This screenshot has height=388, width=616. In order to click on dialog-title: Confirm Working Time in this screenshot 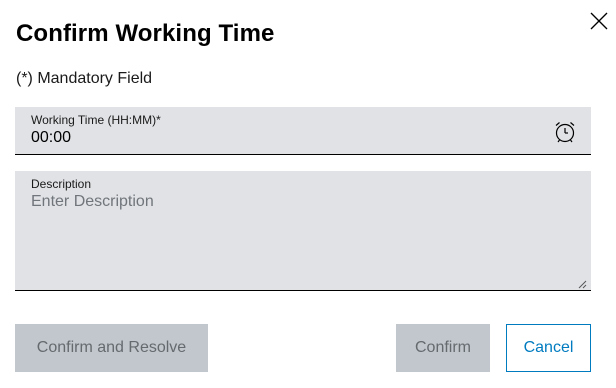, I will do `click(145, 33)`.